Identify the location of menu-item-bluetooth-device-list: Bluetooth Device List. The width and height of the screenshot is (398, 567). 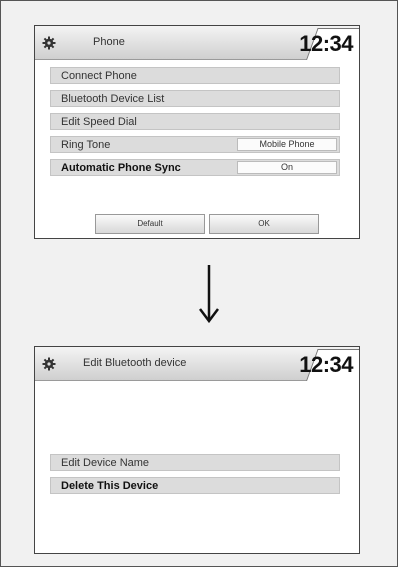
(195, 98).